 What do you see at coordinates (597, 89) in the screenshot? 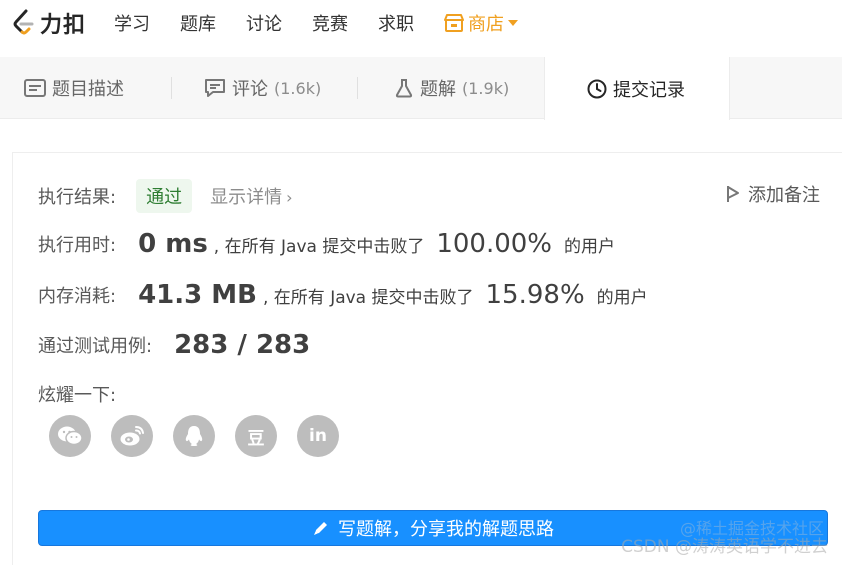
I see `clock-icon` at bounding box center [597, 89].